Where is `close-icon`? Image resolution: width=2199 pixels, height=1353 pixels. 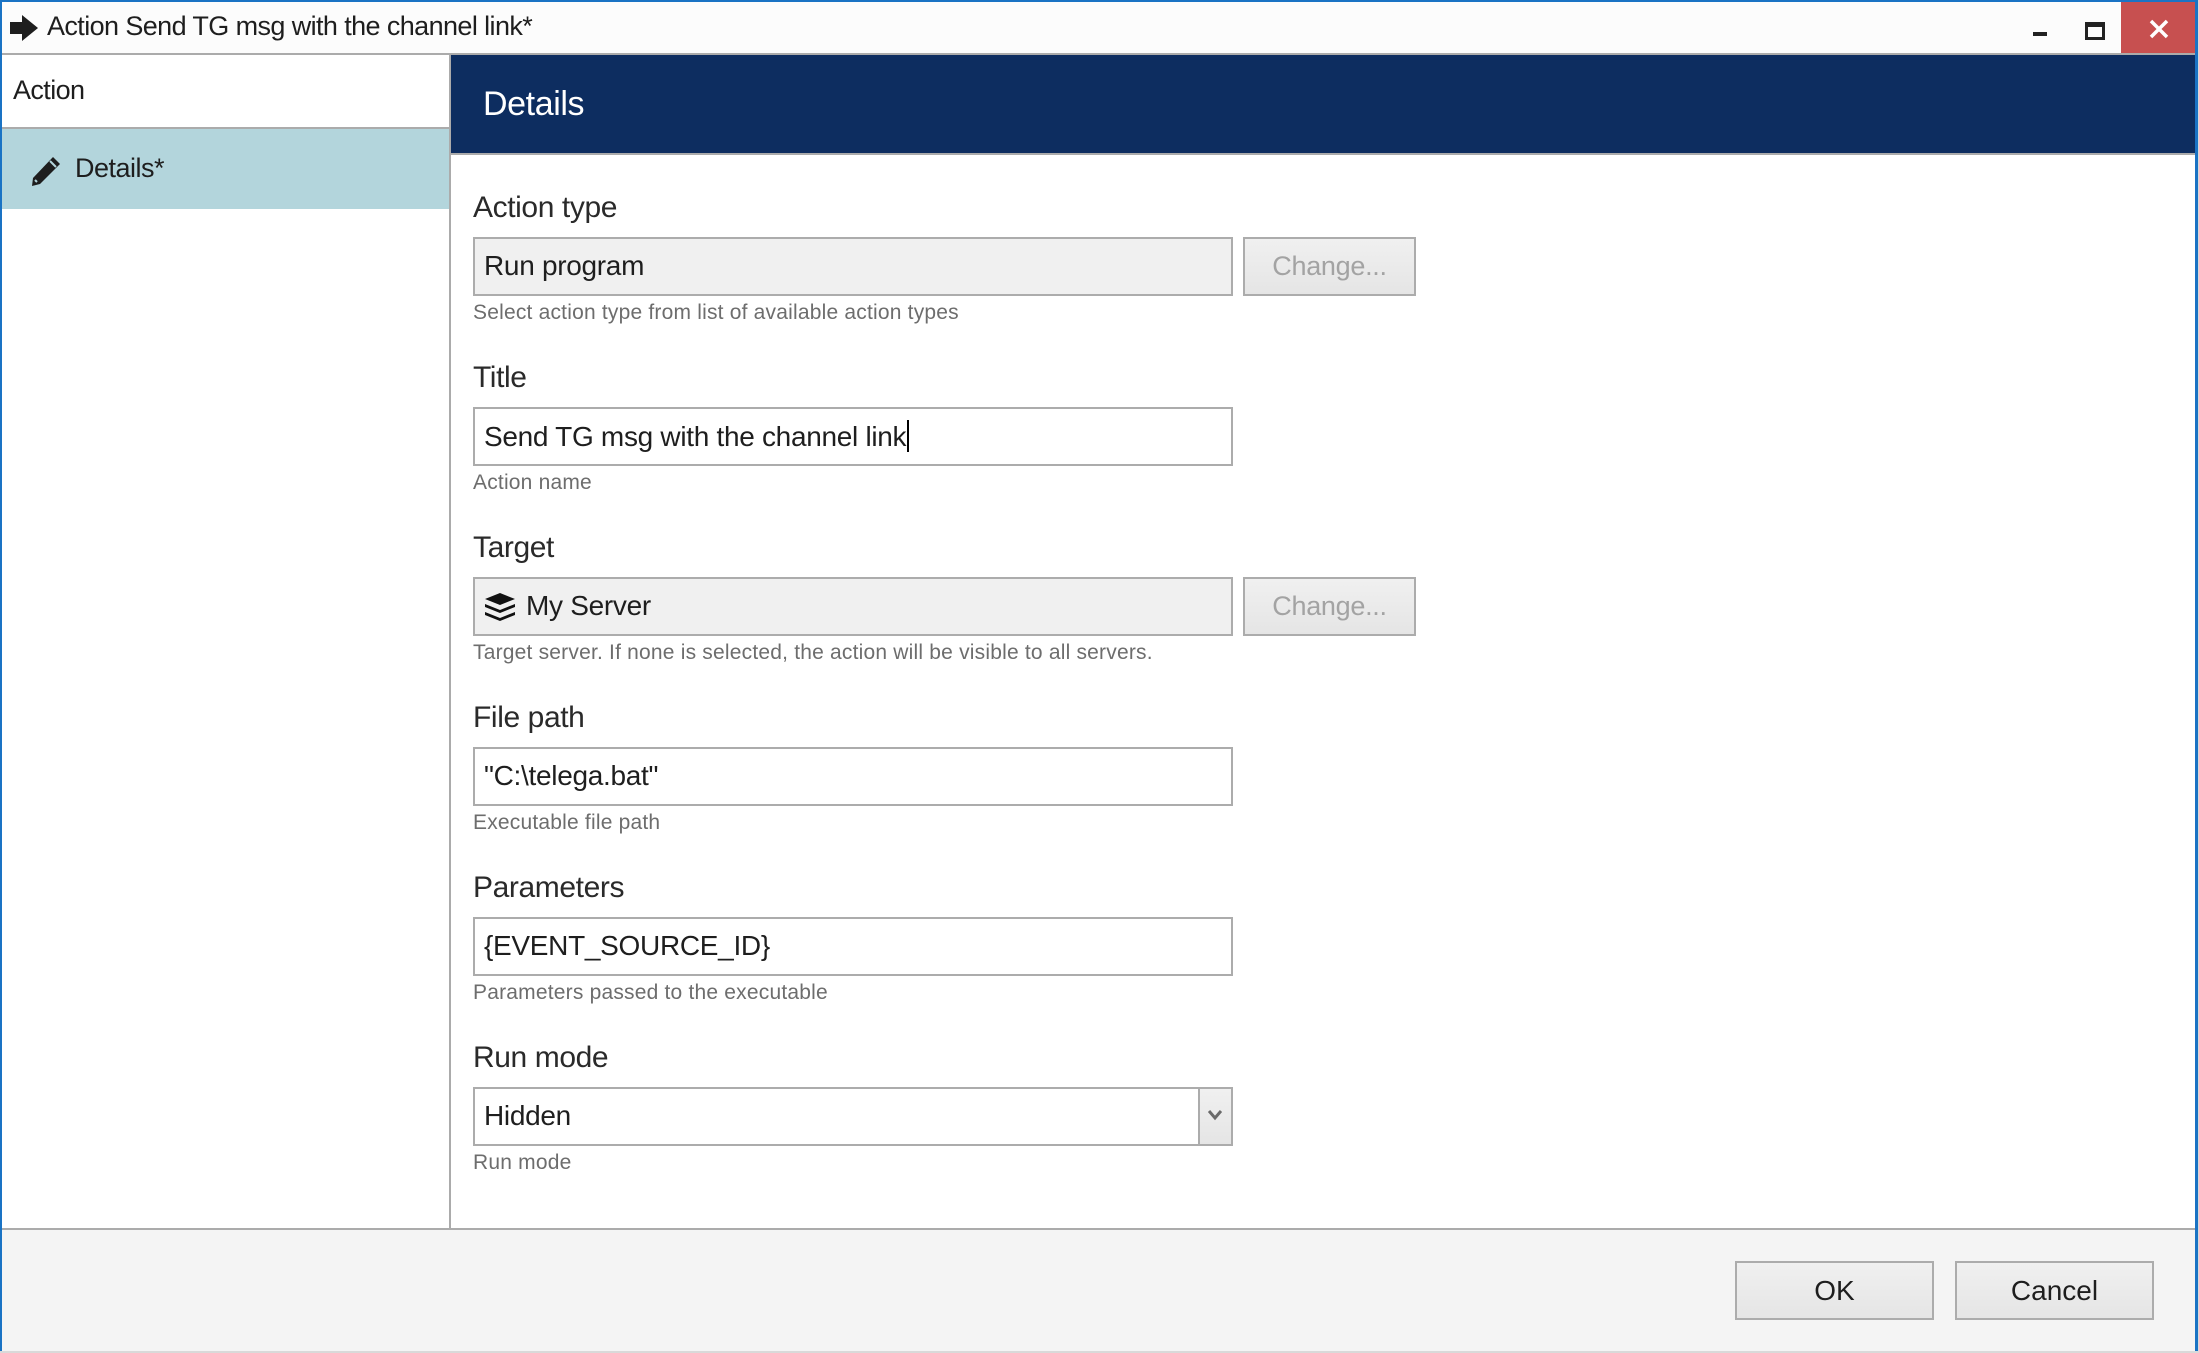
close-icon is located at coordinates (2159, 29).